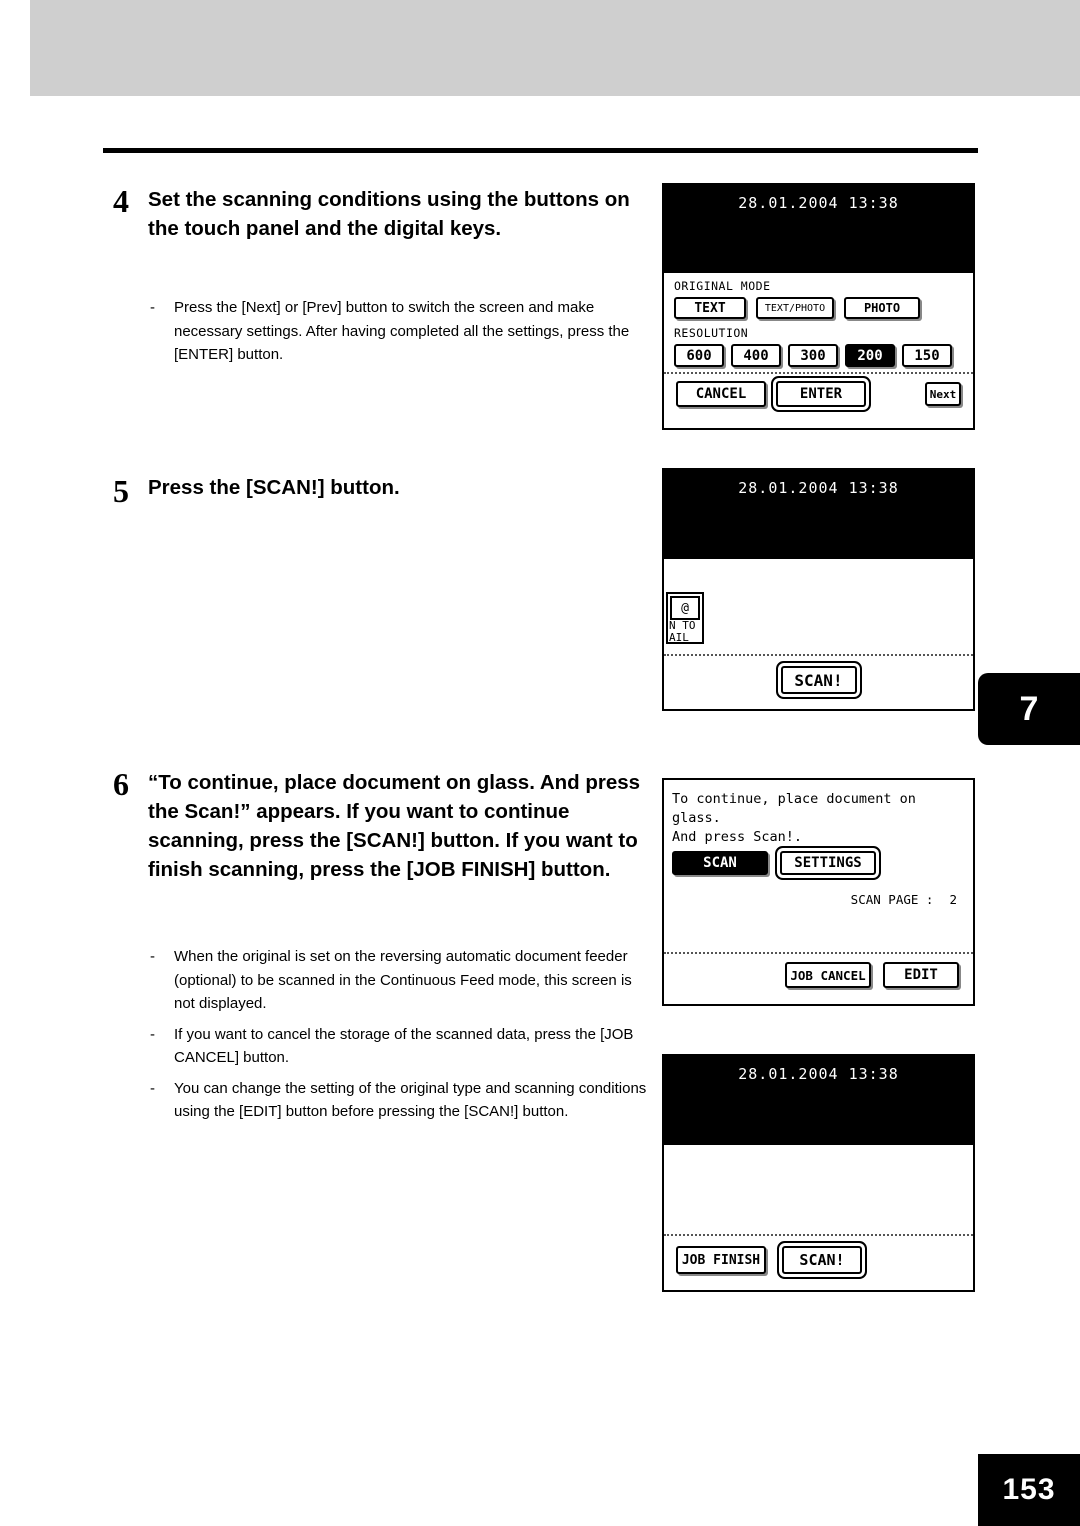  I want to click on key-label: SCAN, so click(720, 863).